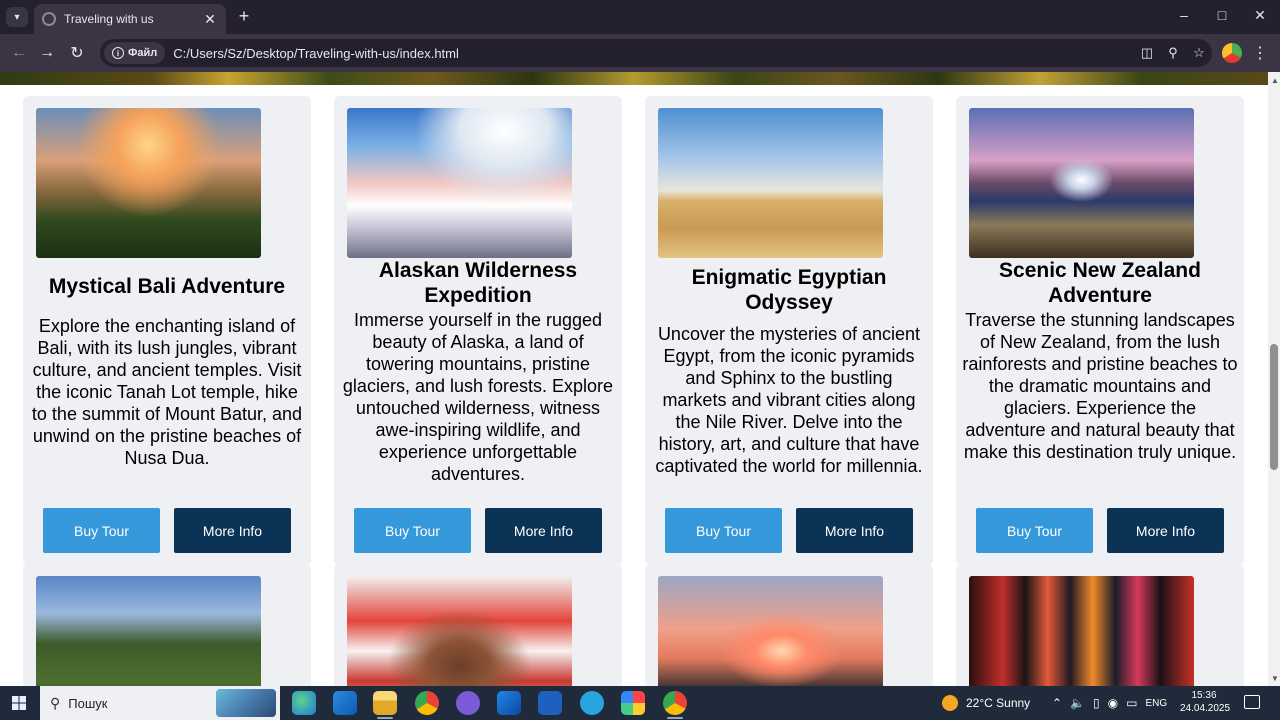  What do you see at coordinates (160, 703) in the screenshot?
I see `taskbar-search: ⚲ Пошук` at bounding box center [160, 703].